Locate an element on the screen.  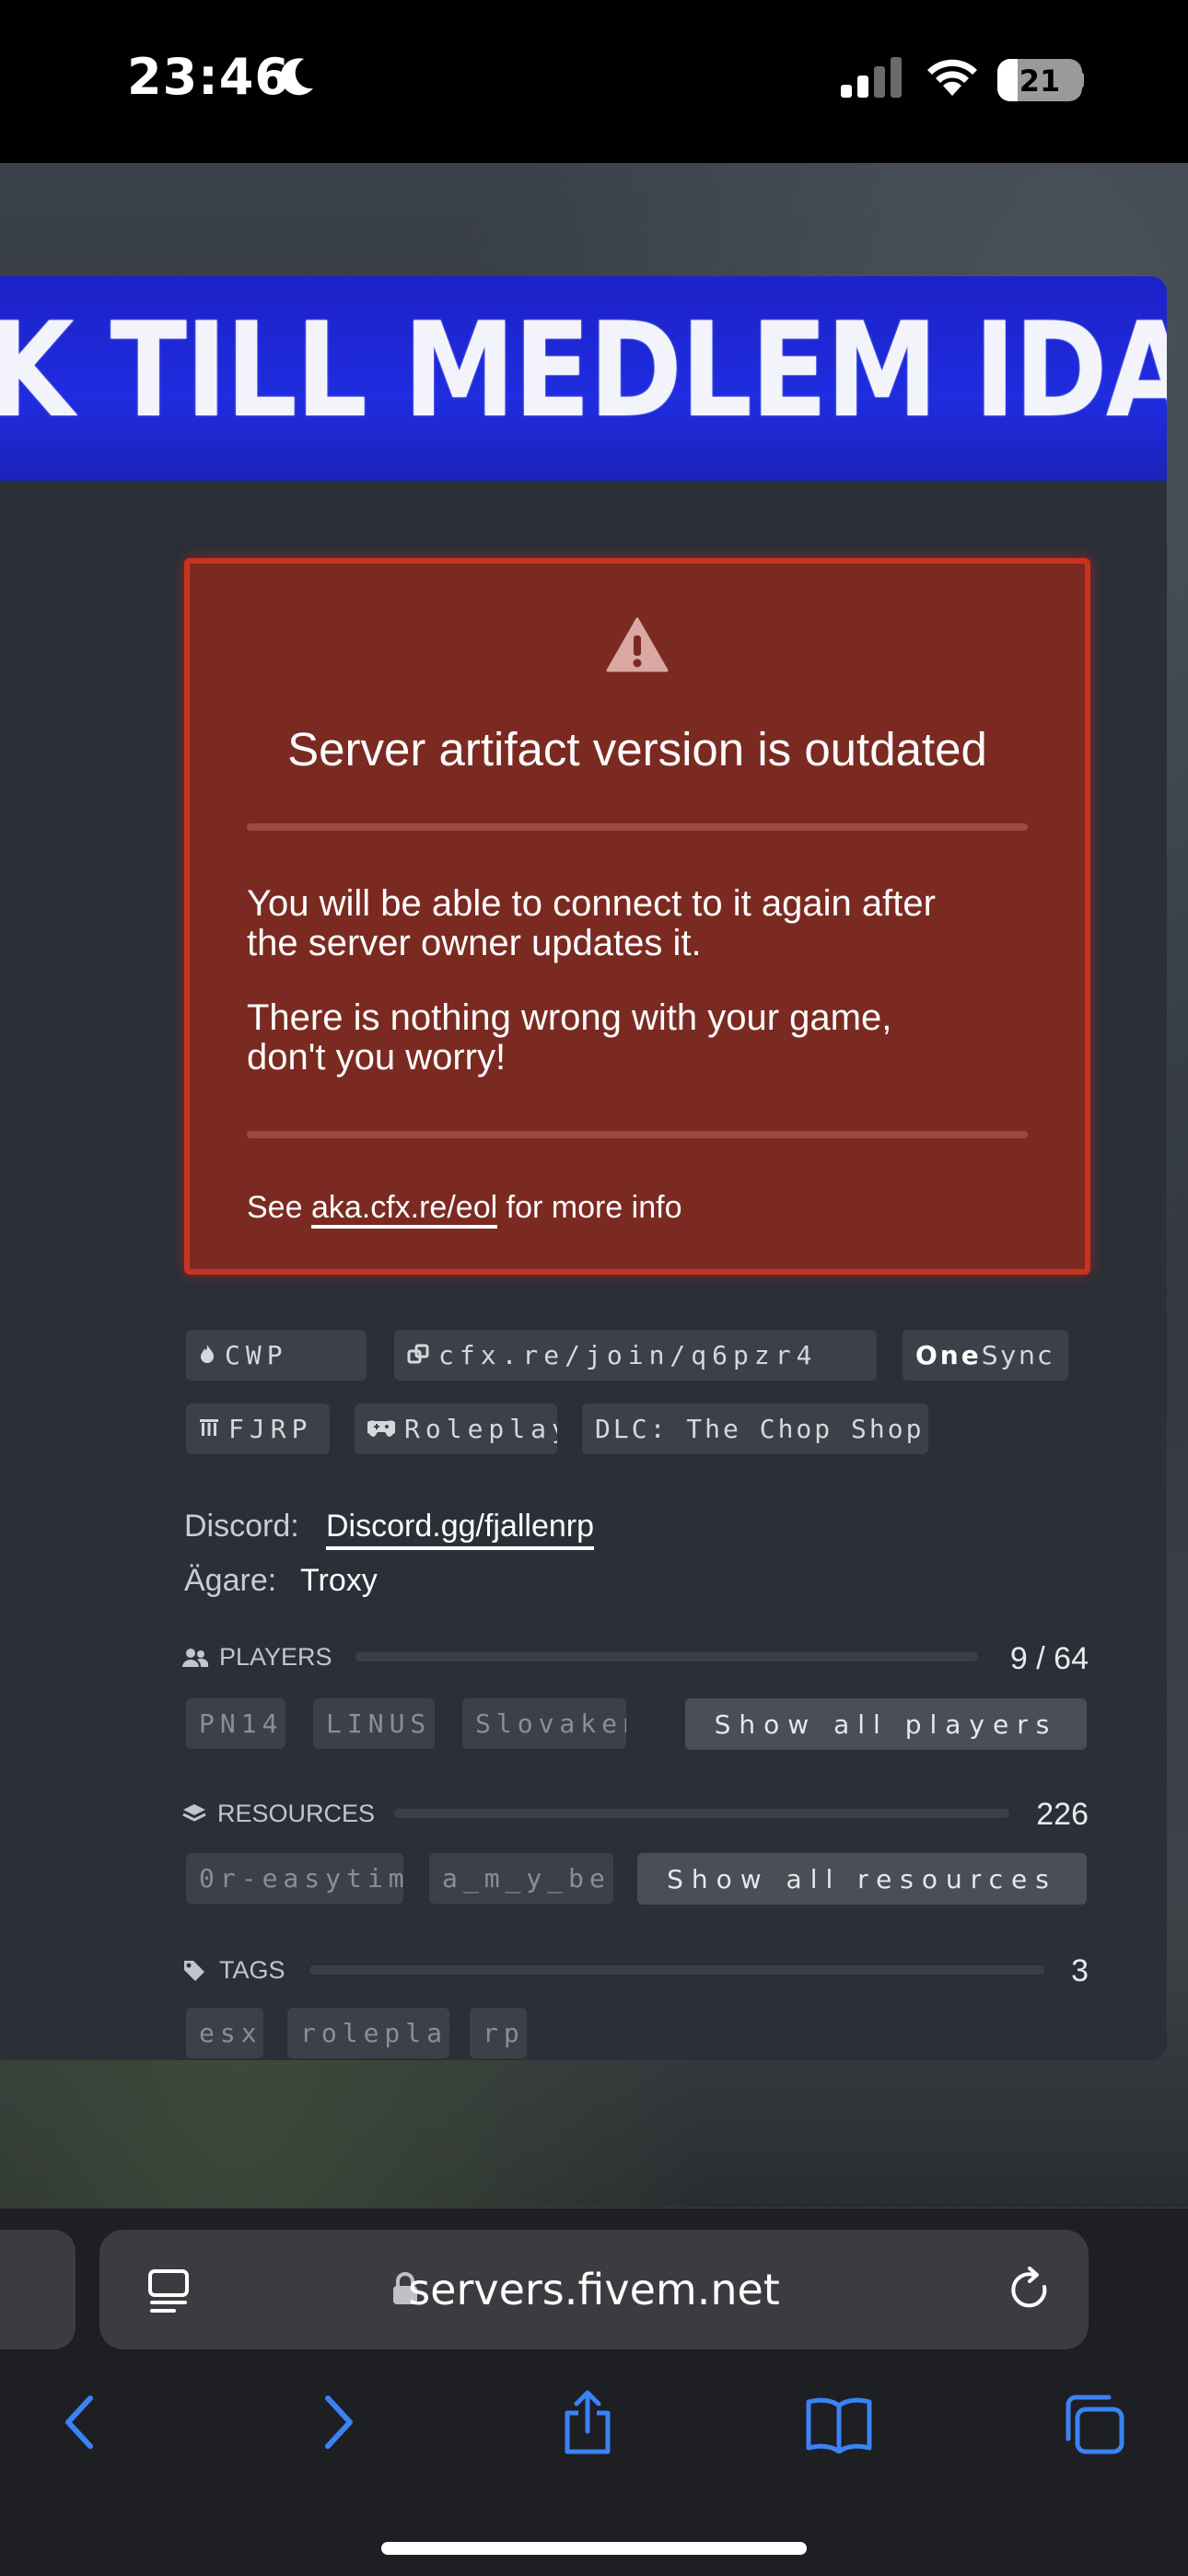
fire-icon is located at coordinates (207, 1355).